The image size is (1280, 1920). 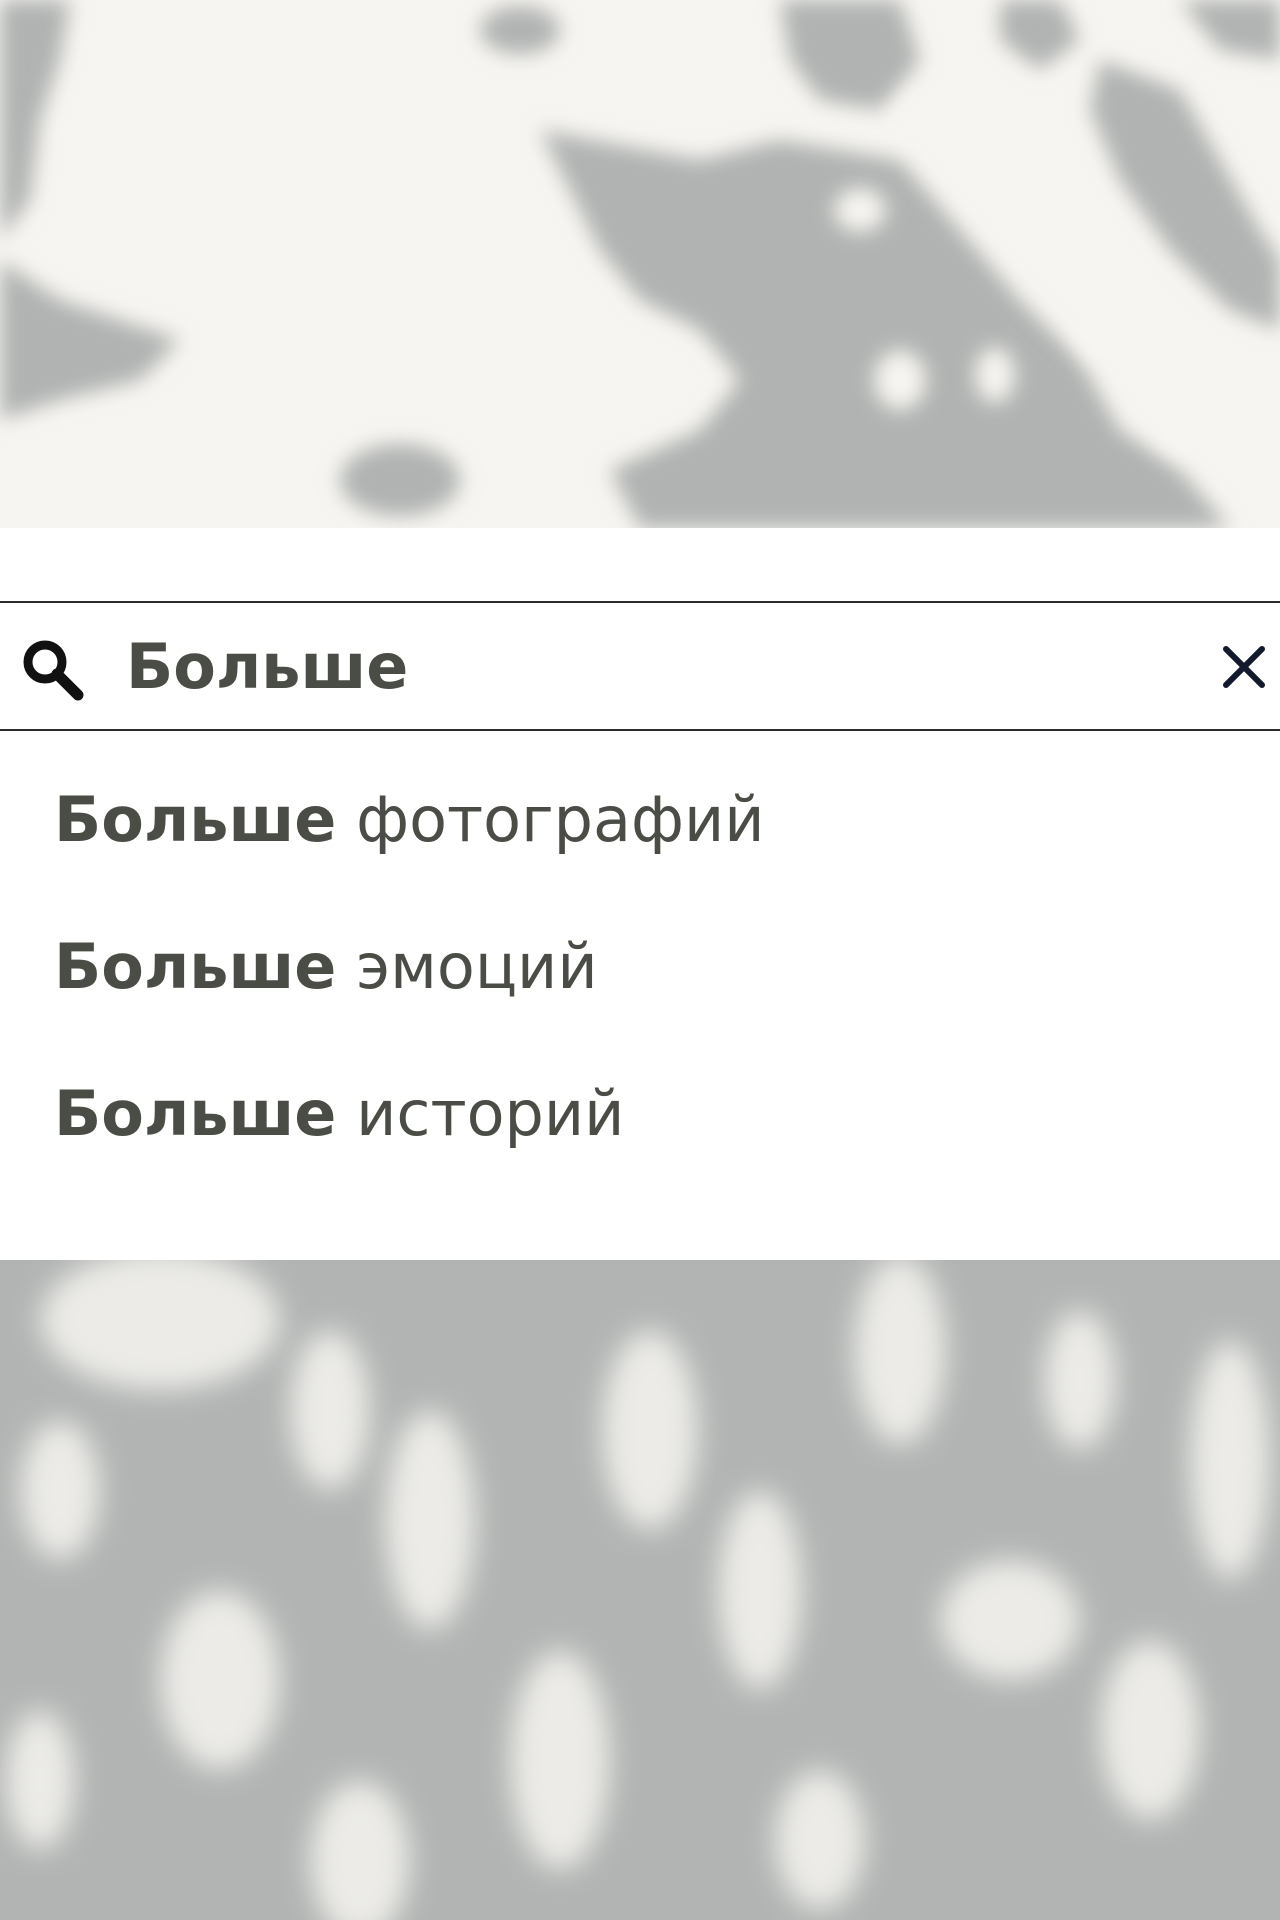 I want to click on suggestion-rest: фотографий, so click(x=560, y=819).